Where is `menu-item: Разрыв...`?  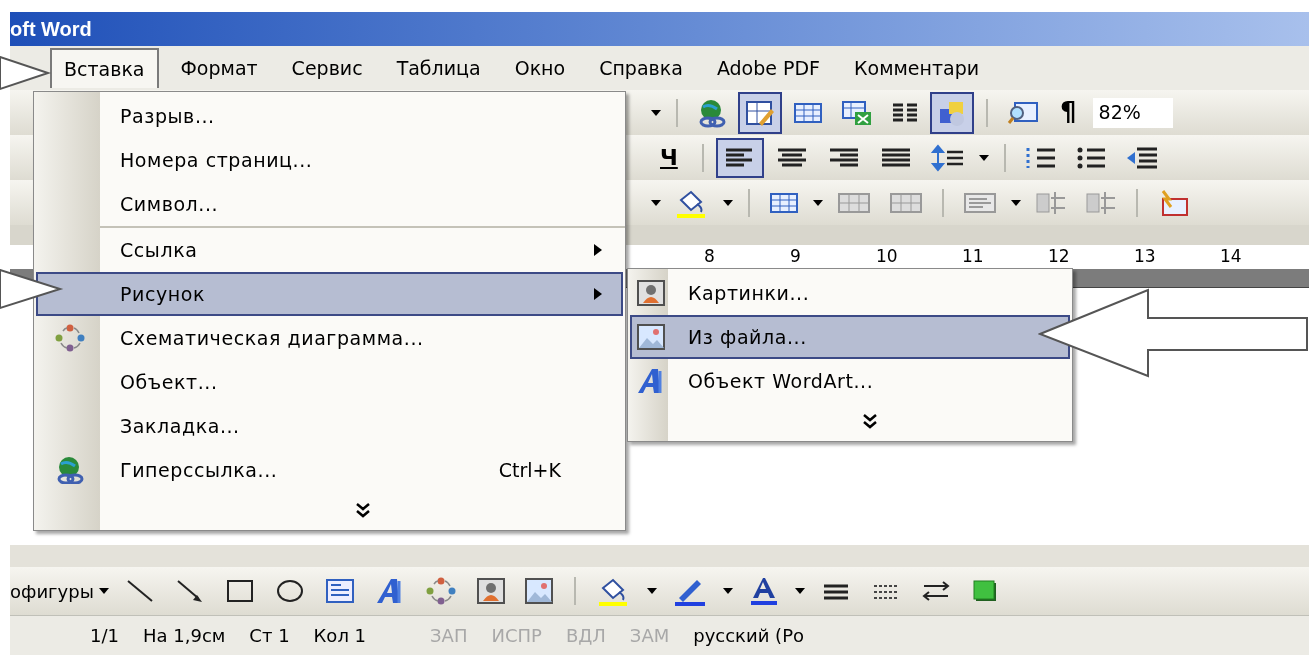
menu-item: Разрыв... is located at coordinates (329, 116).